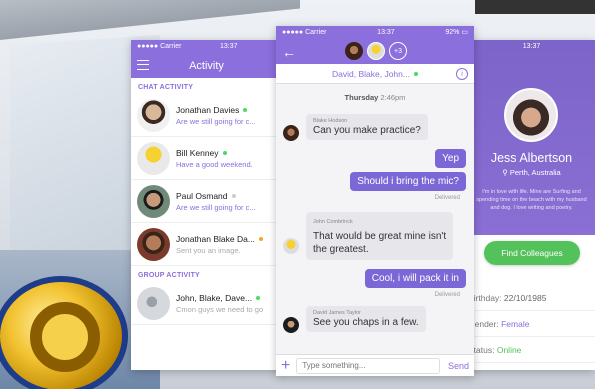 This screenshot has height=389, width=595. Describe the element at coordinates (393, 97) in the screenshot. I see `time-label: 2:46pm` at that location.